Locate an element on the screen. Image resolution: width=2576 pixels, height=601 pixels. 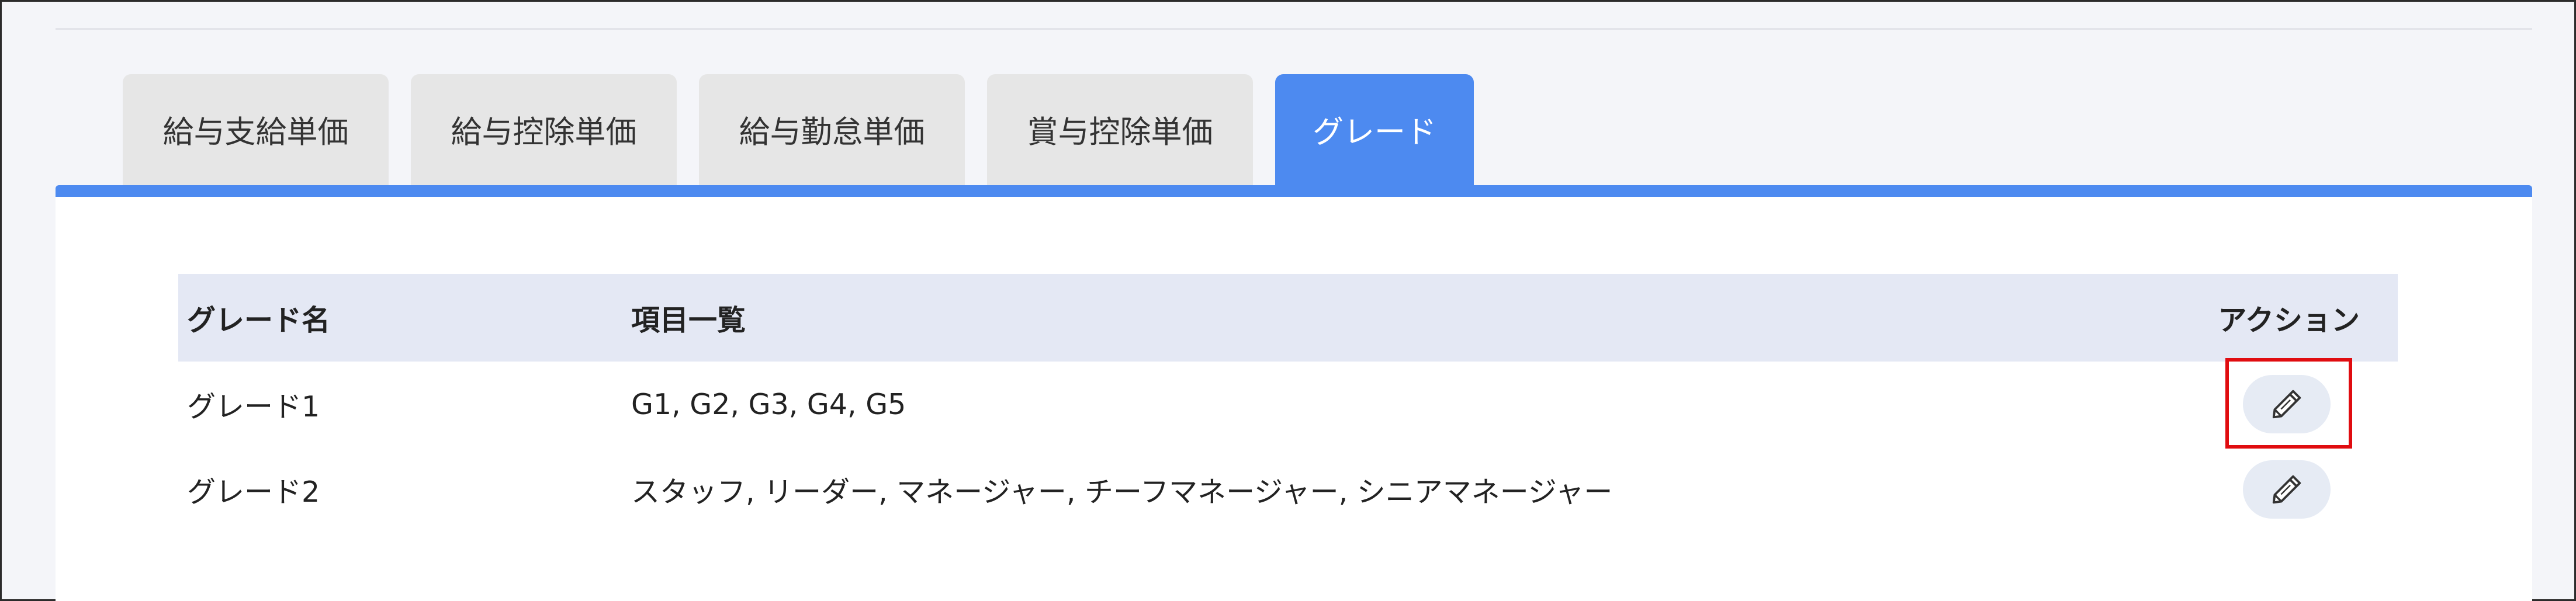
table-row: グレード1 G1, G2, G3, G4, G5 is located at coordinates (1288, 403).